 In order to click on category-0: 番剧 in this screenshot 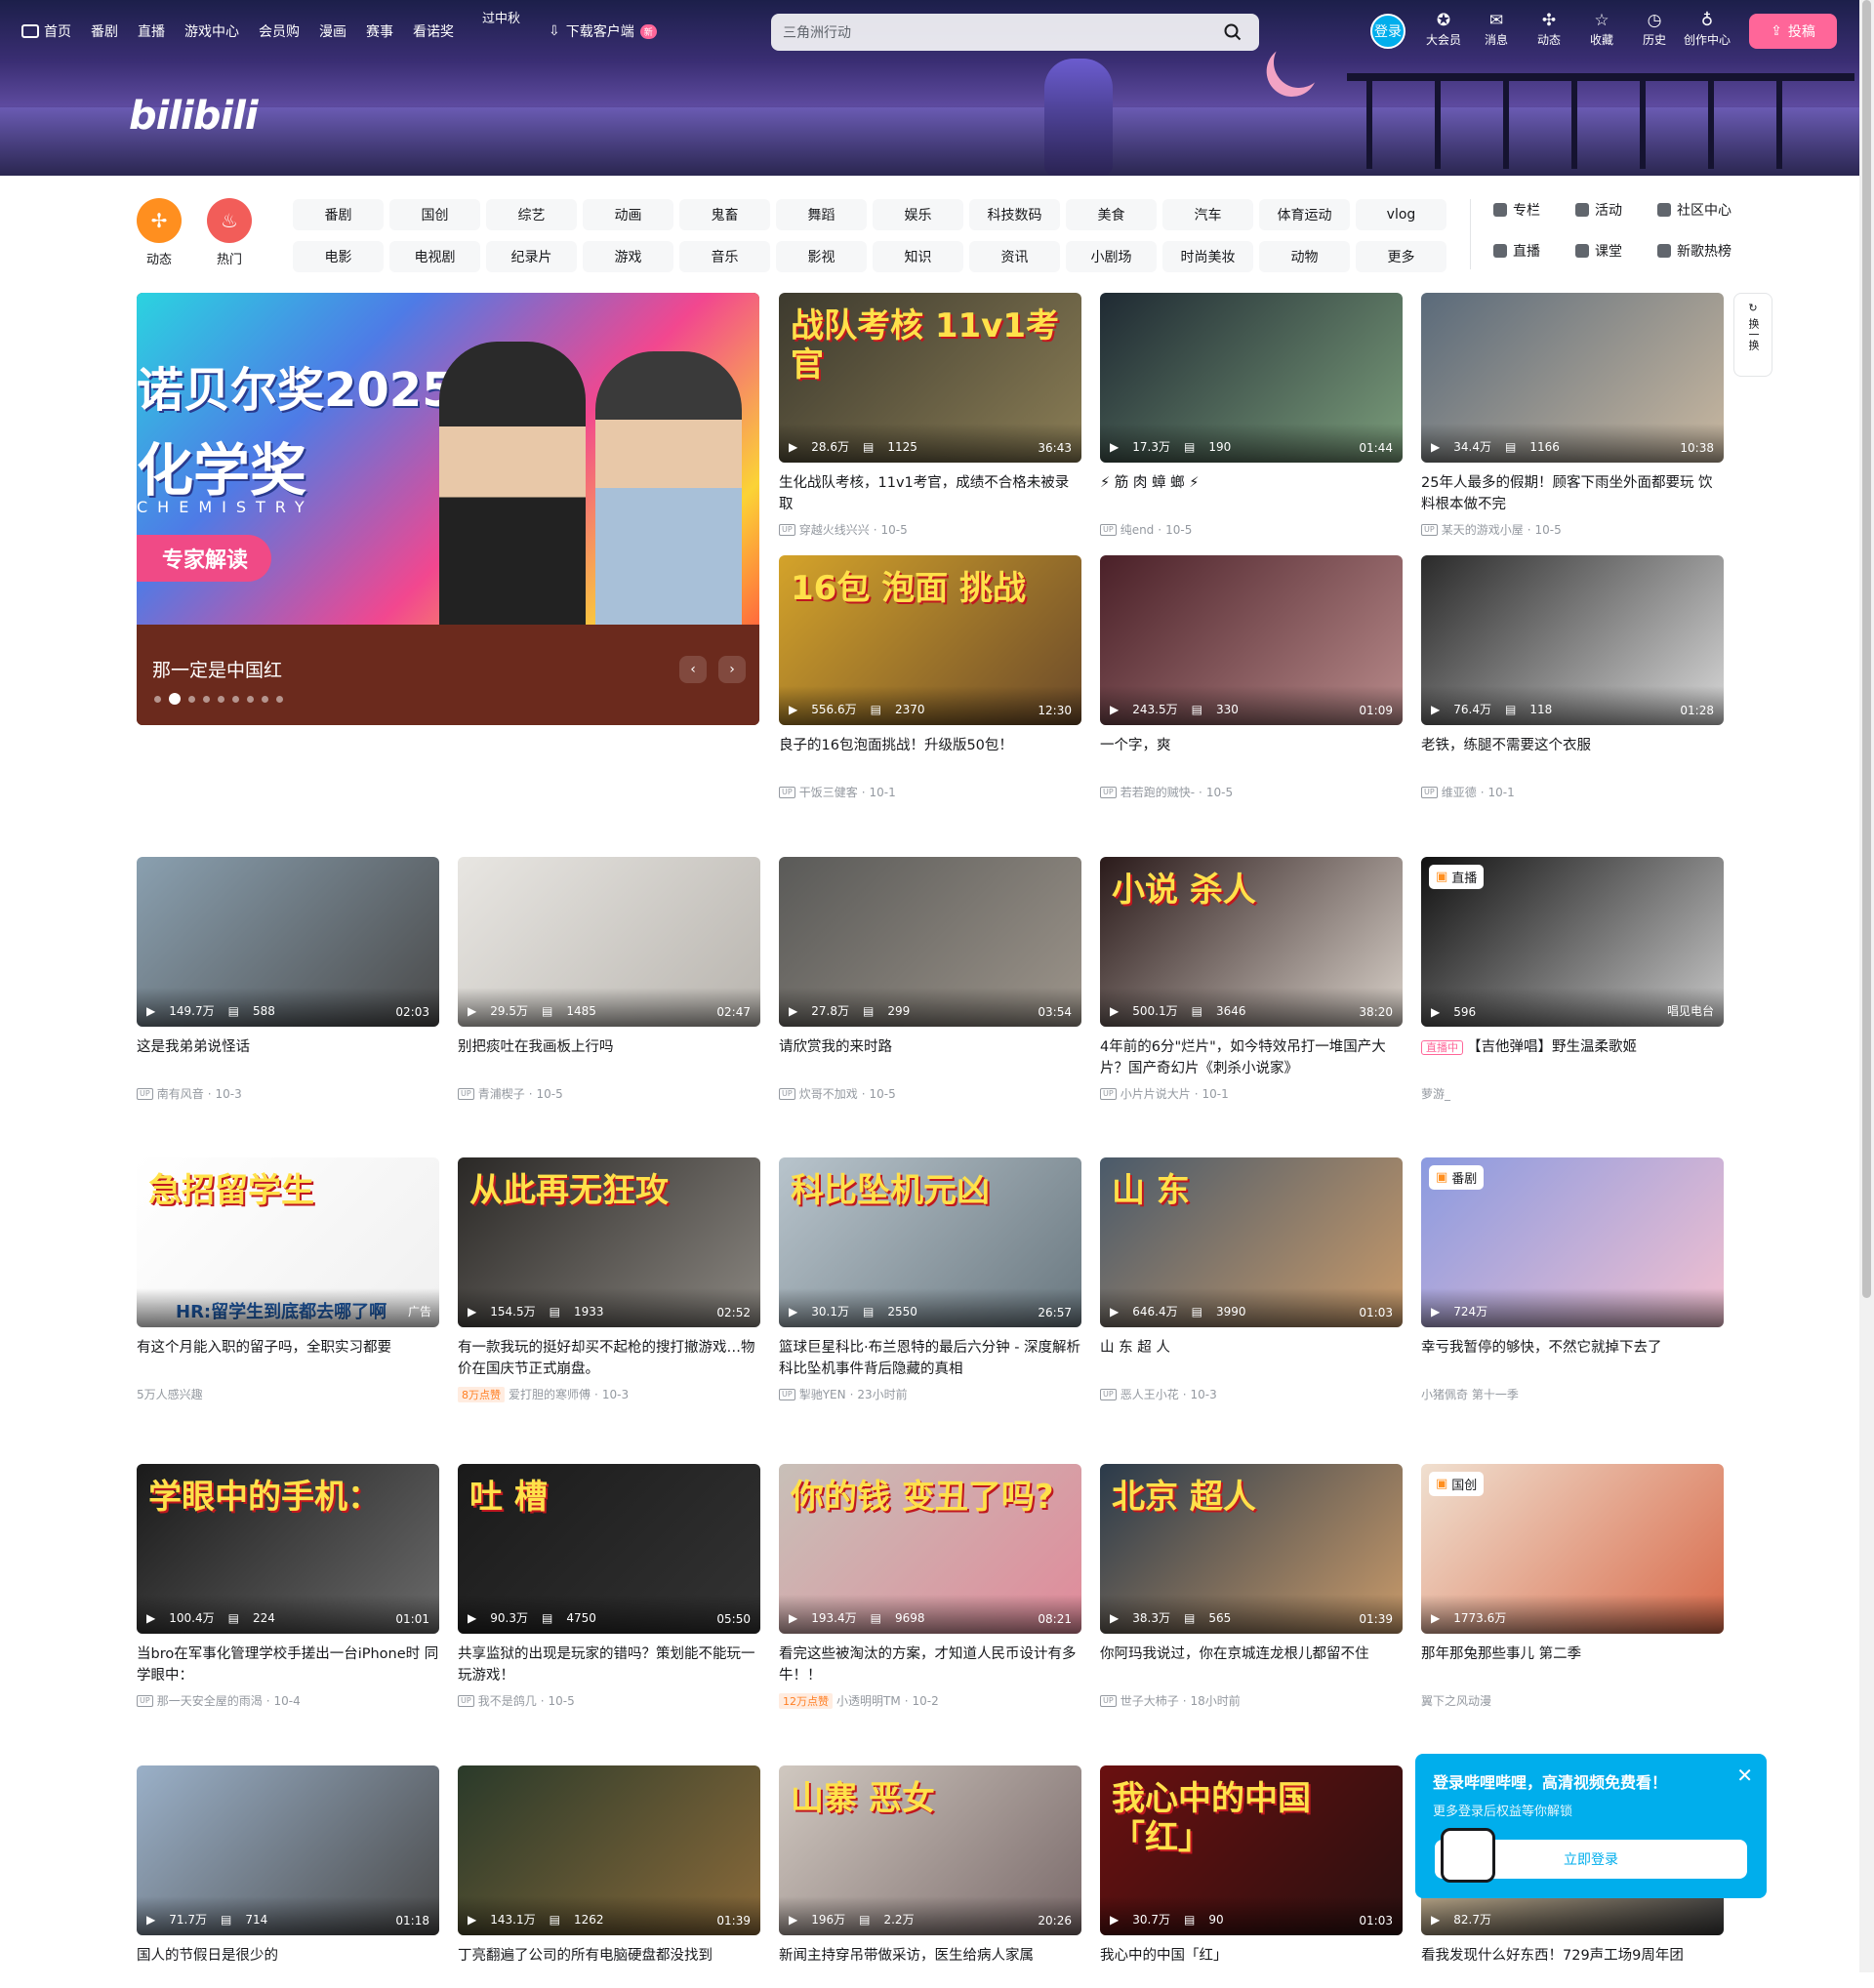, I will do `click(338, 214)`.